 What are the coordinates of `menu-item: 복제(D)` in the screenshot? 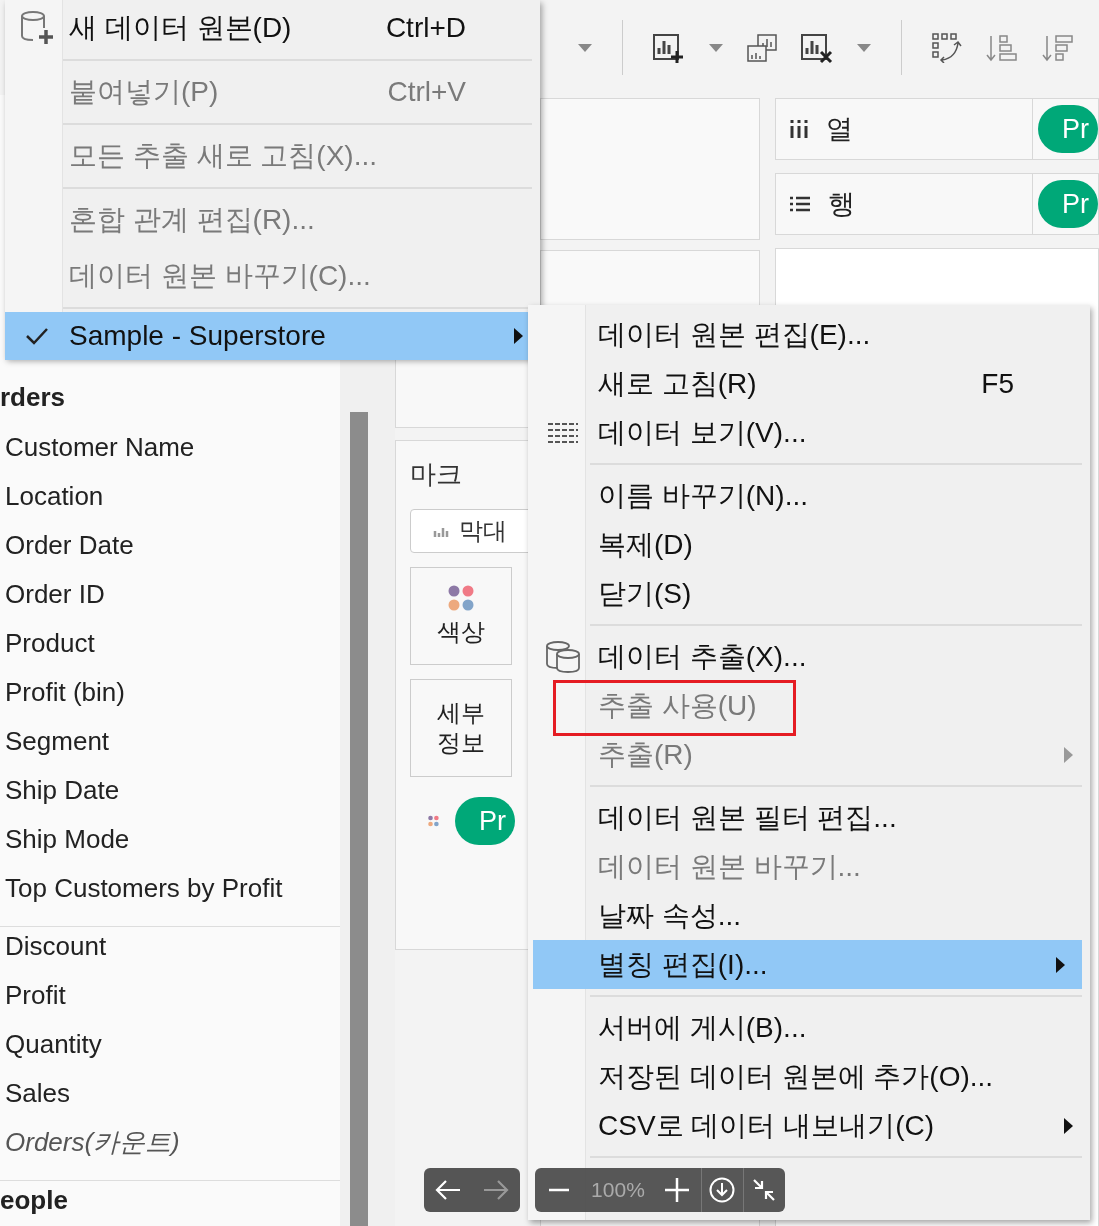 It's located at (809, 544).